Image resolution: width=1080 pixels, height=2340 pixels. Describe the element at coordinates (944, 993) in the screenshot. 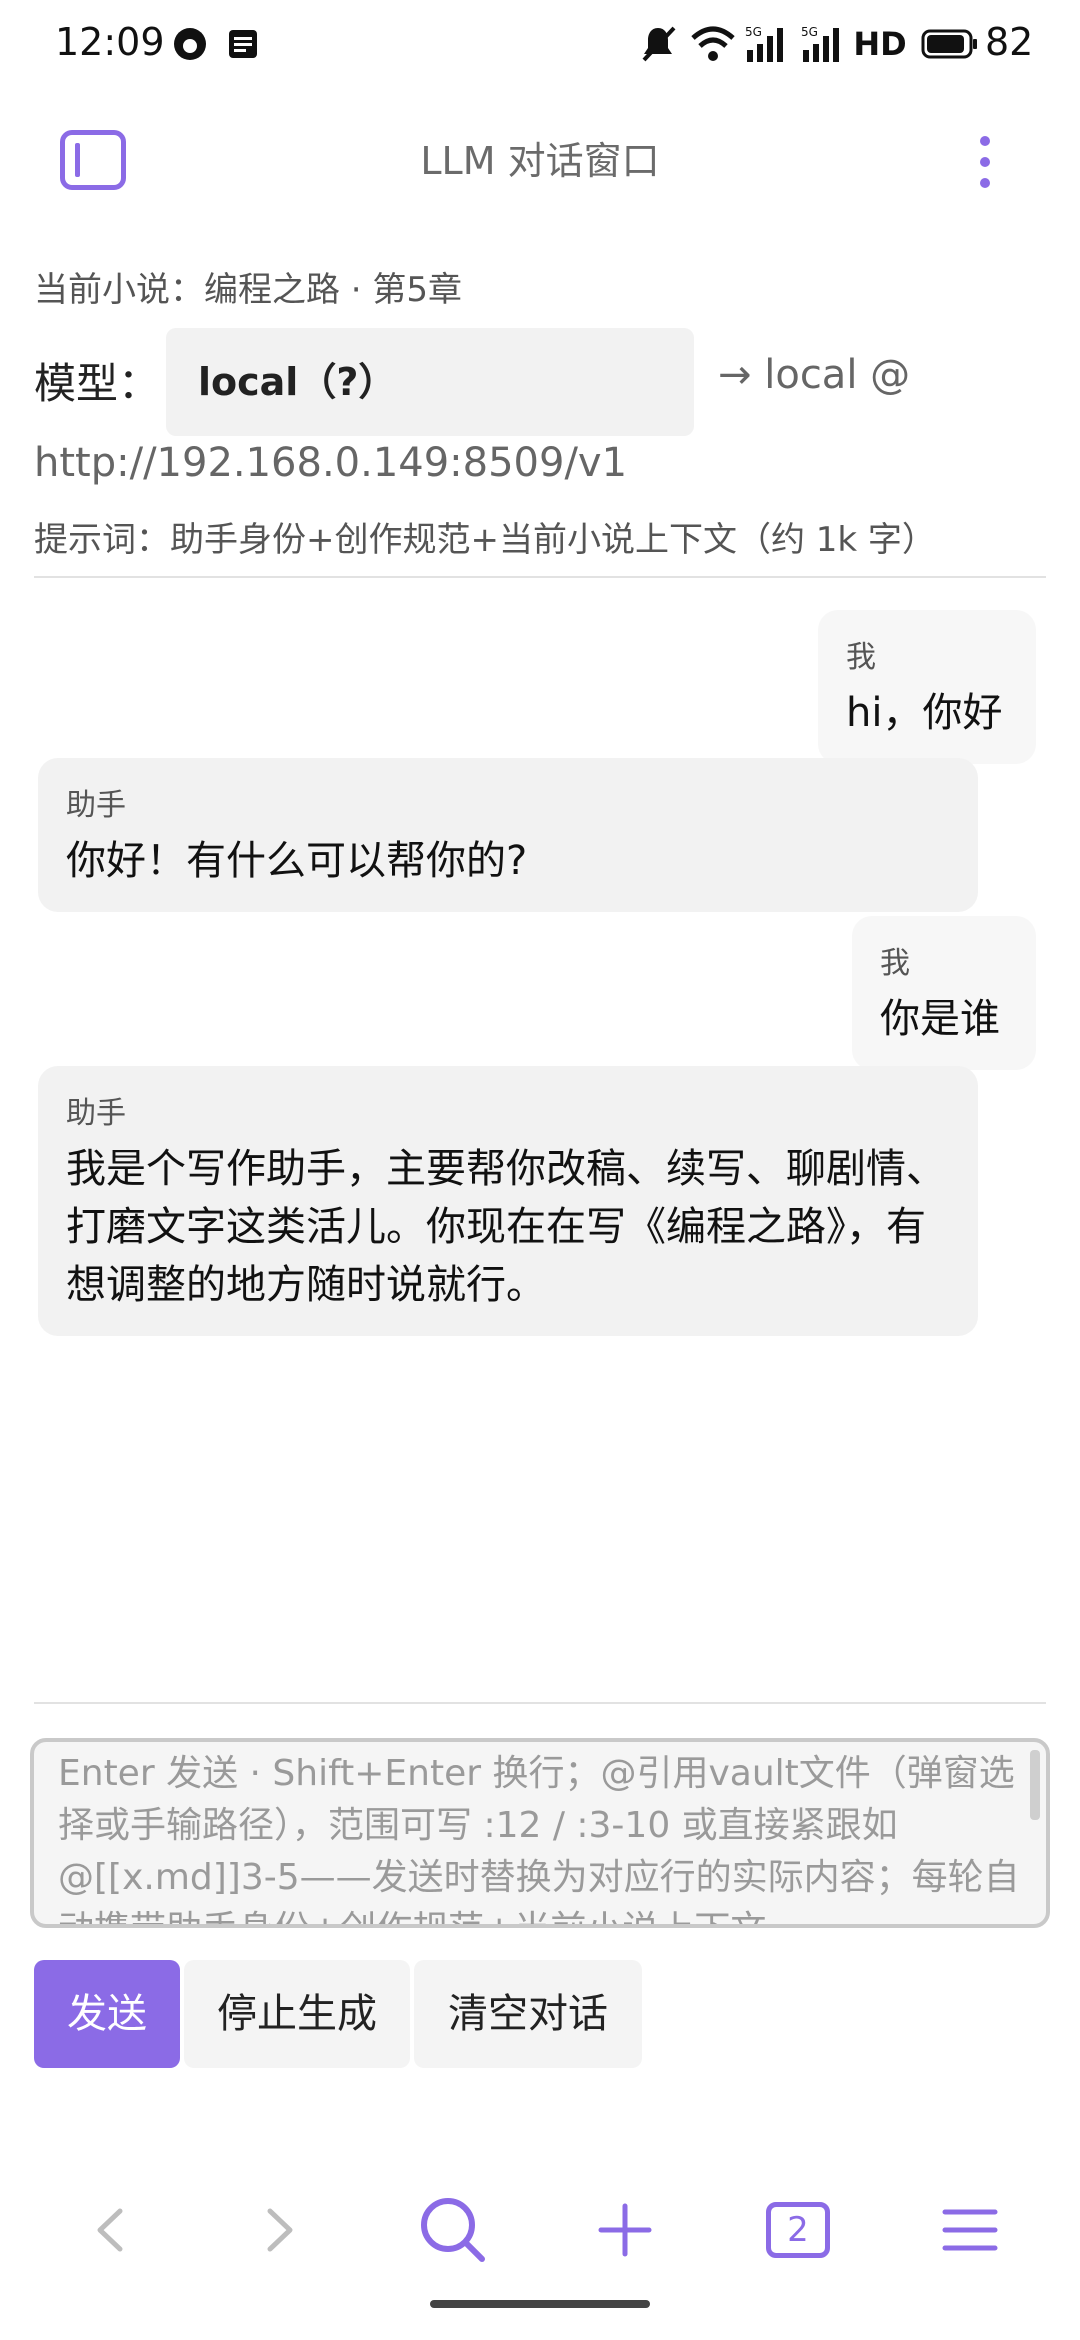

I see `user-message: 我 你是谁` at that location.